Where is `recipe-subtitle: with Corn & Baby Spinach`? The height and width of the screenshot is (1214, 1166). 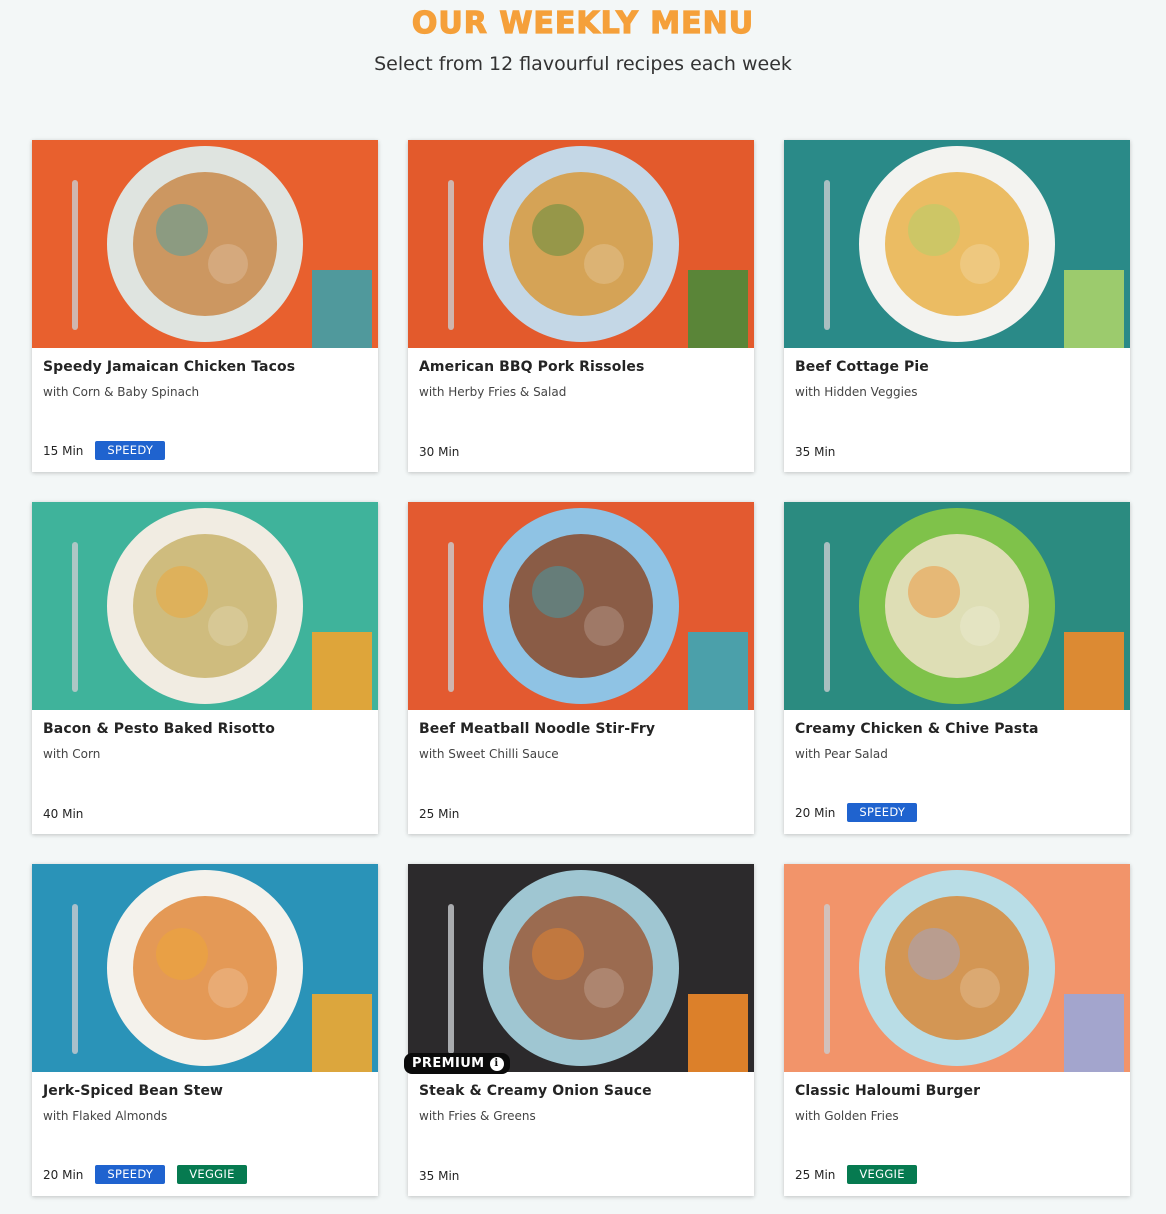 recipe-subtitle: with Corn & Baby Spinach is located at coordinates (121, 392).